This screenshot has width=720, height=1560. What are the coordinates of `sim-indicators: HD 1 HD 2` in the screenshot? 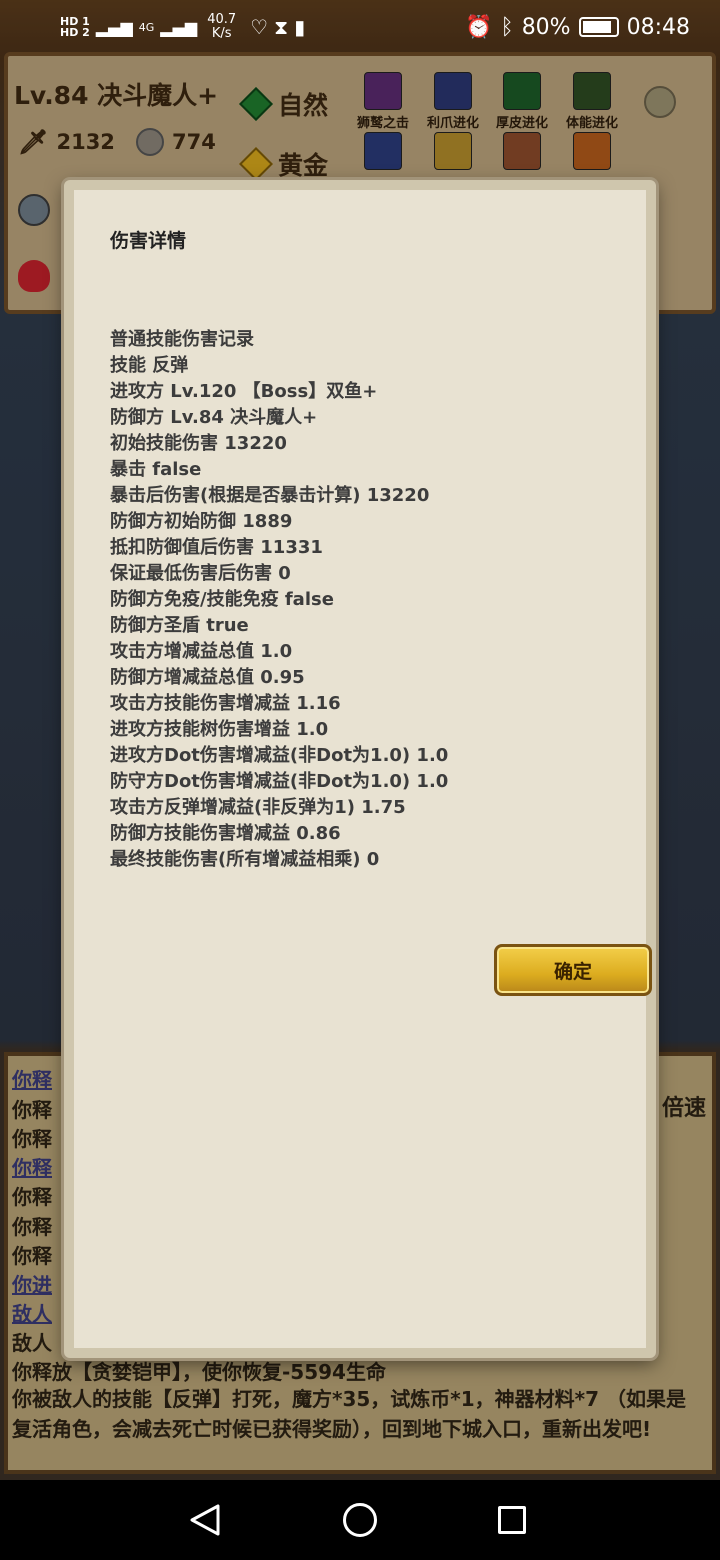 It's located at (75, 27).